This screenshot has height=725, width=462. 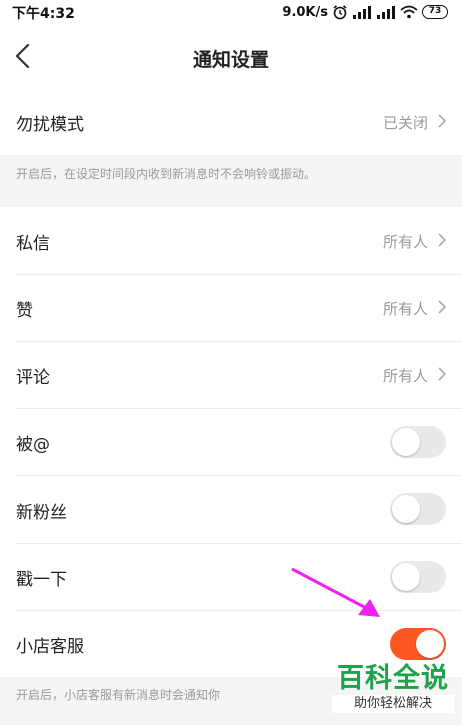 I want to click on network-speed: 9.0K/s, so click(x=305, y=12).